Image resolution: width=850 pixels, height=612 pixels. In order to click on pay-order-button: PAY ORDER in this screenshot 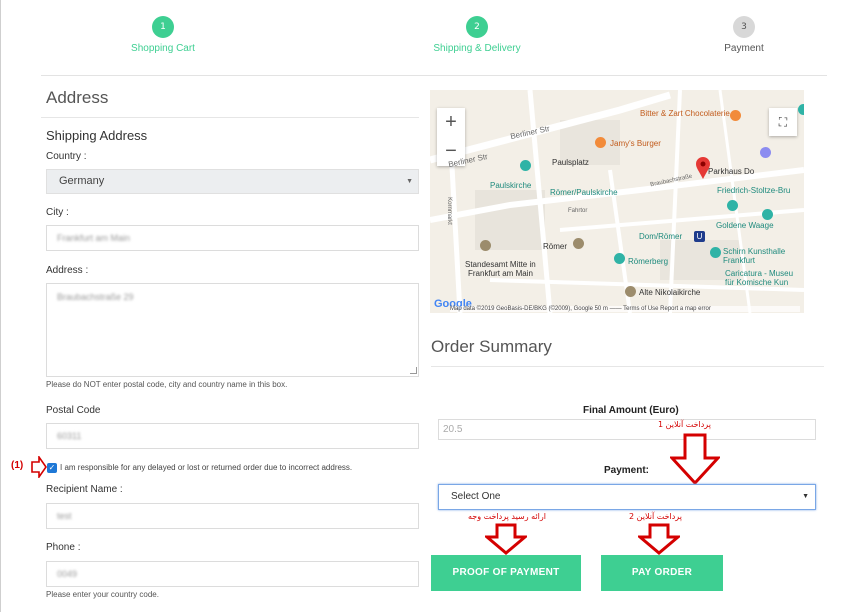, I will do `click(662, 573)`.